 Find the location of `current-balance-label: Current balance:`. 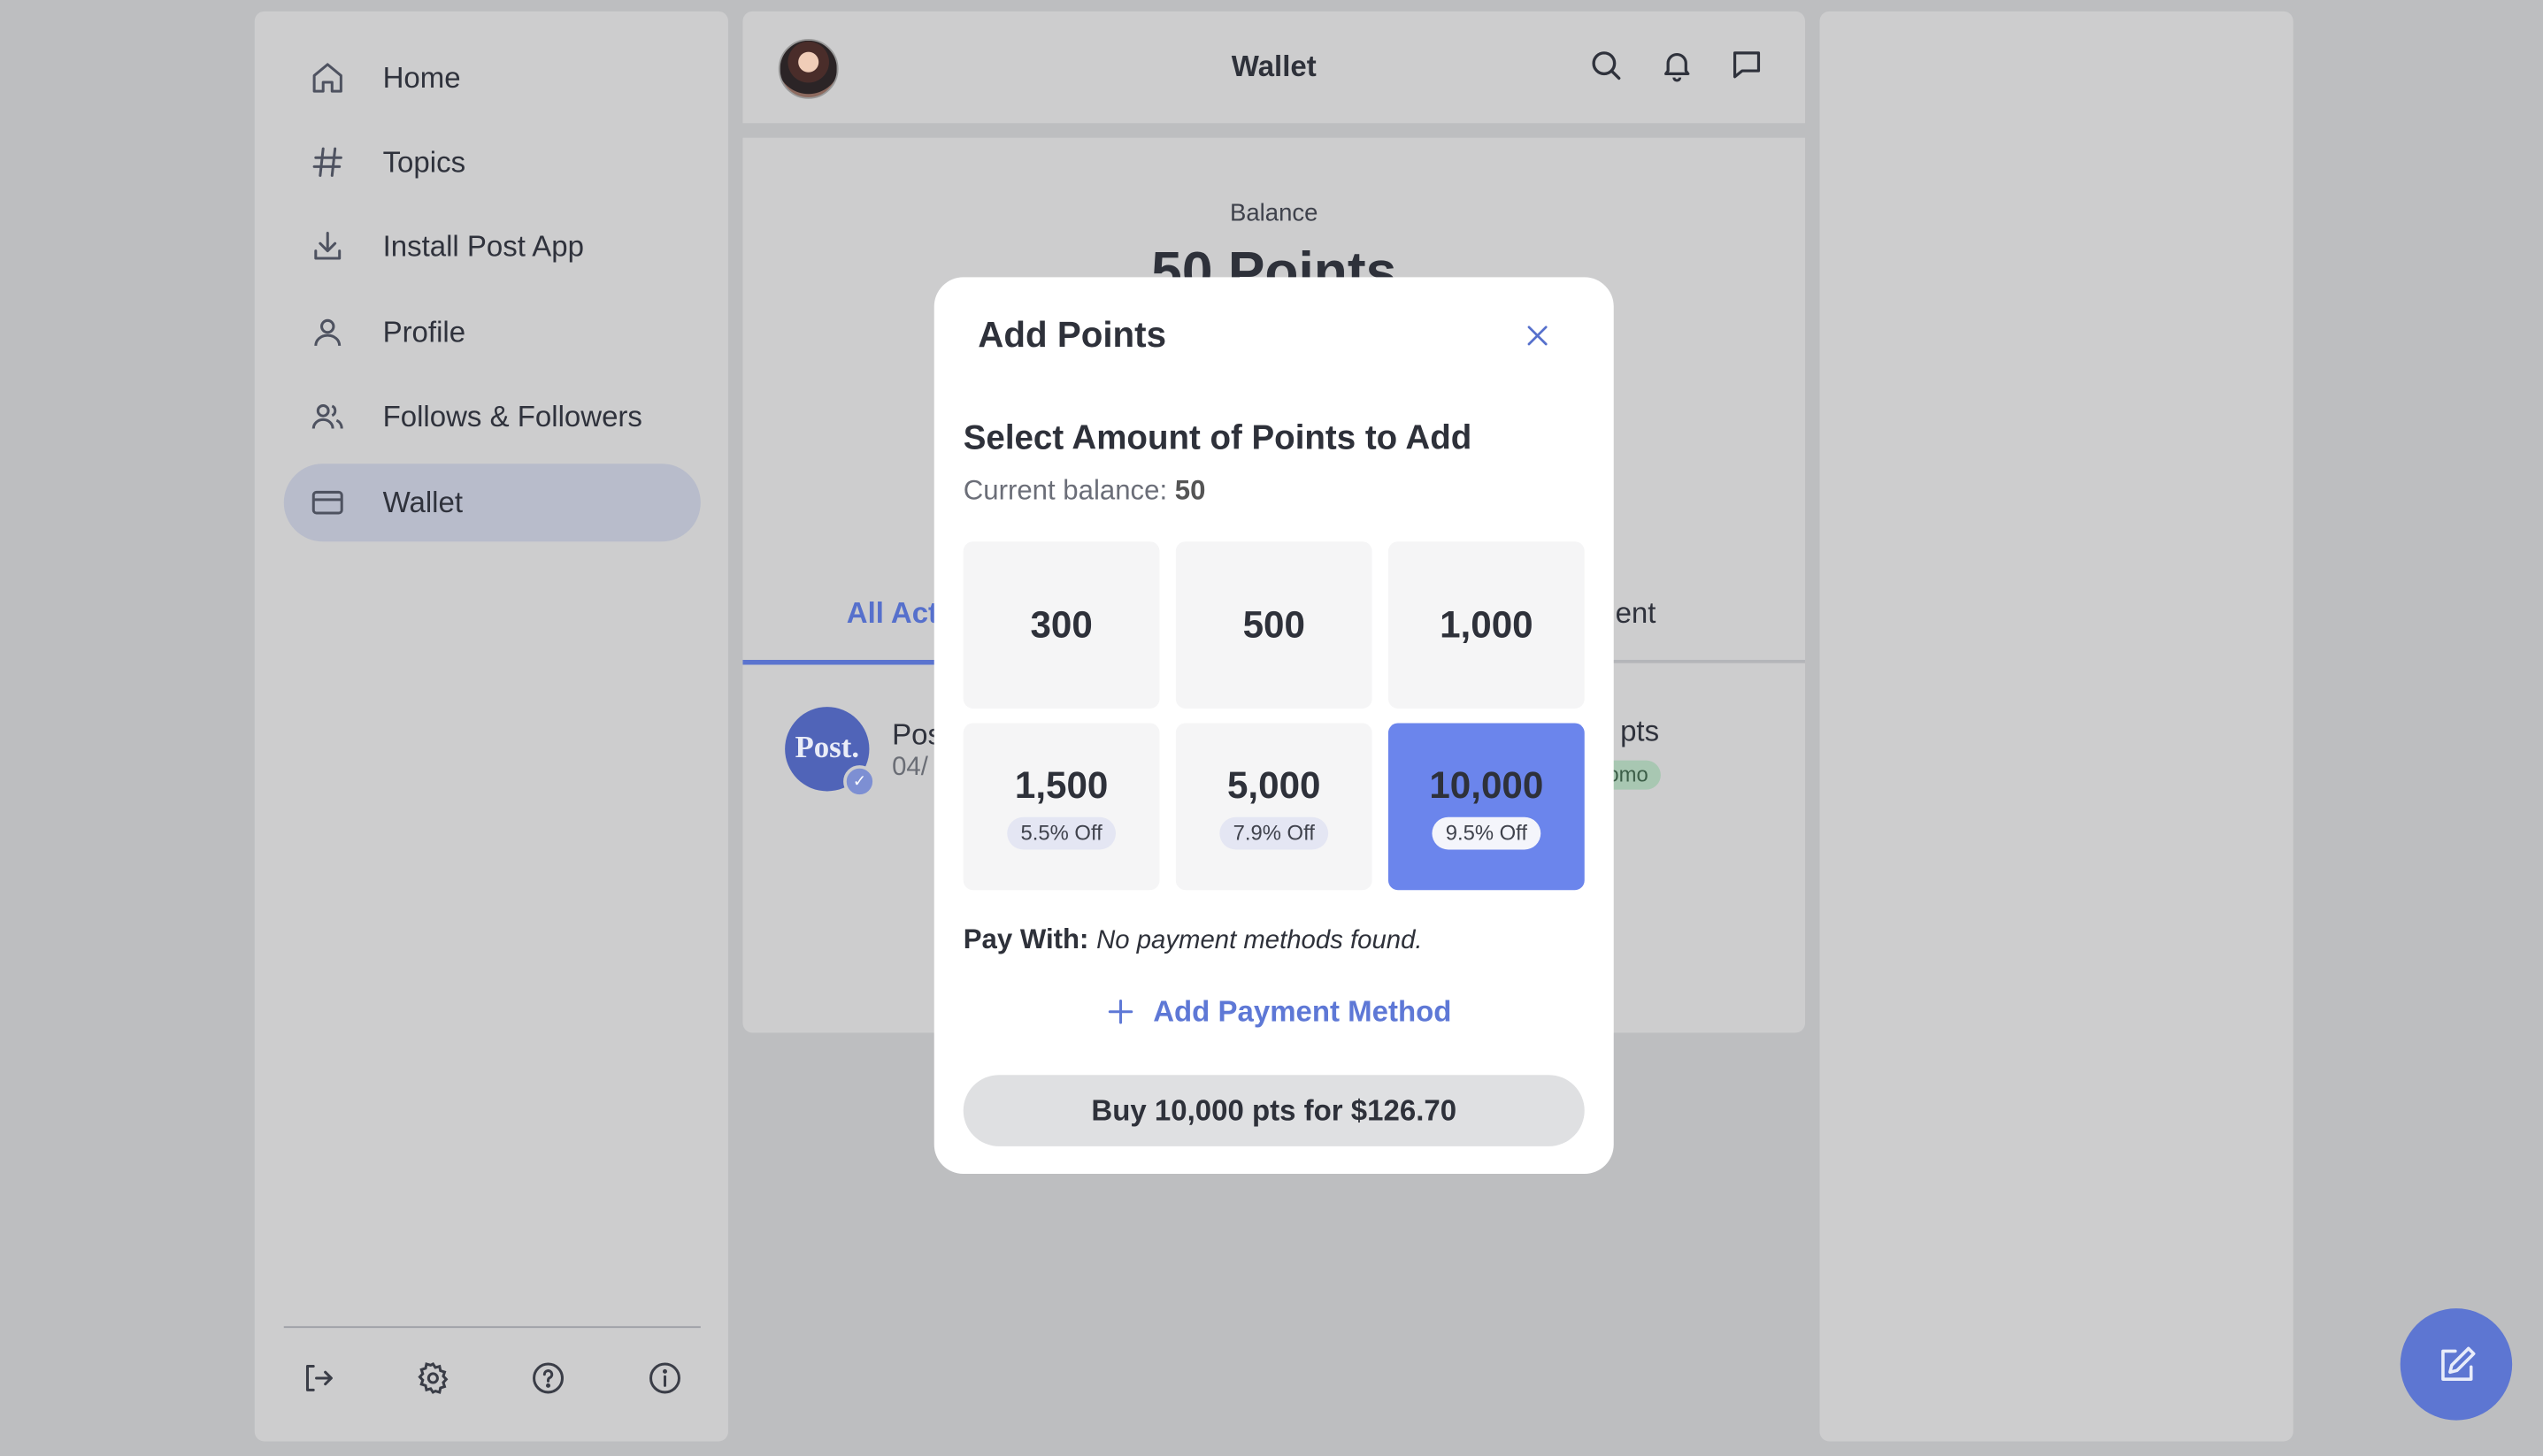

current-balance-label: Current balance: is located at coordinates (1065, 490).